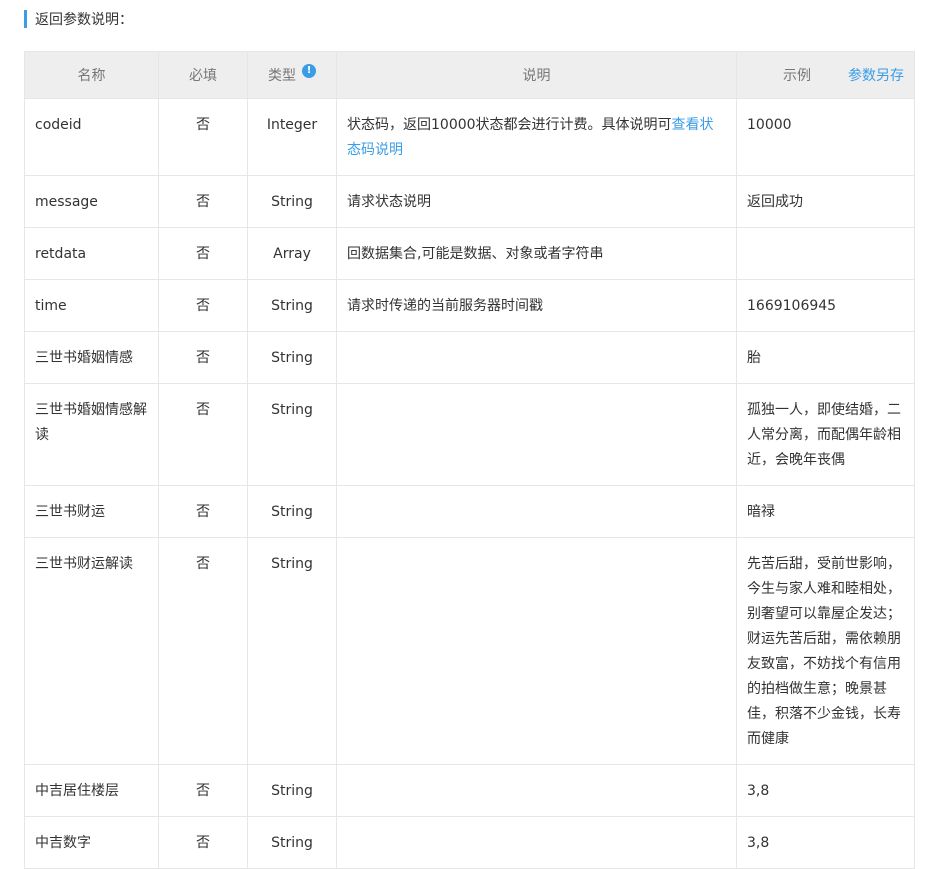 The image size is (940, 869). I want to click on header-example: 示例 参数另存, so click(825, 75).